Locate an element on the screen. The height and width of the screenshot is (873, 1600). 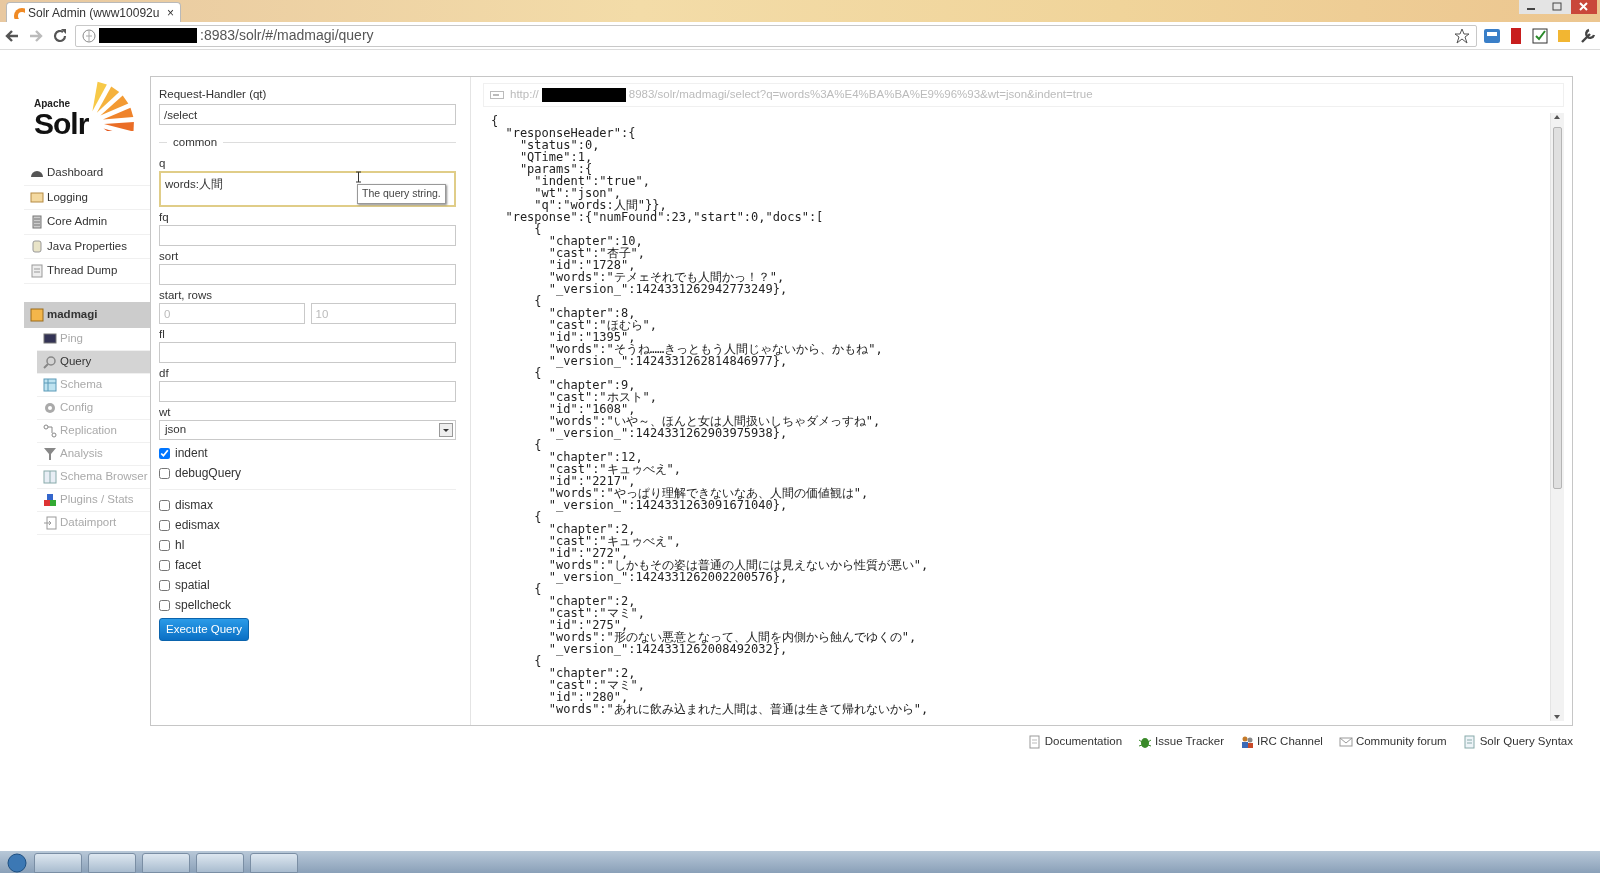
logo-text: Solr is located at coordinates (61, 124).